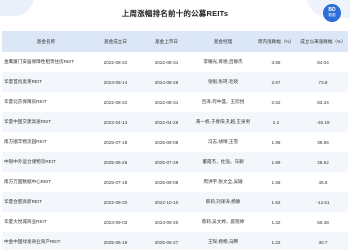 The height and width of the screenshot is (250, 350). Describe the element at coordinates (166, 222) in the screenshot. I see `listing-date-cell: 2024-09-20` at that location.